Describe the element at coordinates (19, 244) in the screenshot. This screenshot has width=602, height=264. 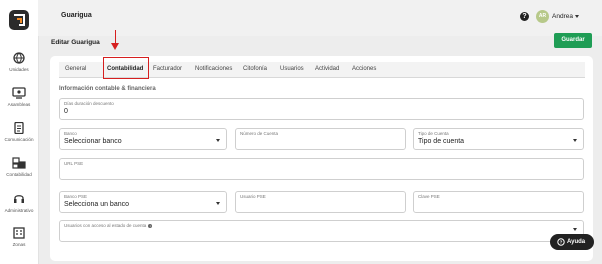
I see `sidebar-item-label: Zonas` at that location.